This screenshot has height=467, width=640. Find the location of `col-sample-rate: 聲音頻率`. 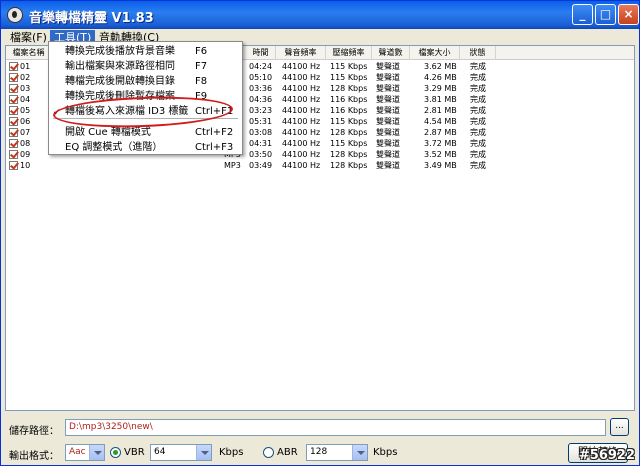

col-sample-rate: 聲音頻率 is located at coordinates (301, 53).